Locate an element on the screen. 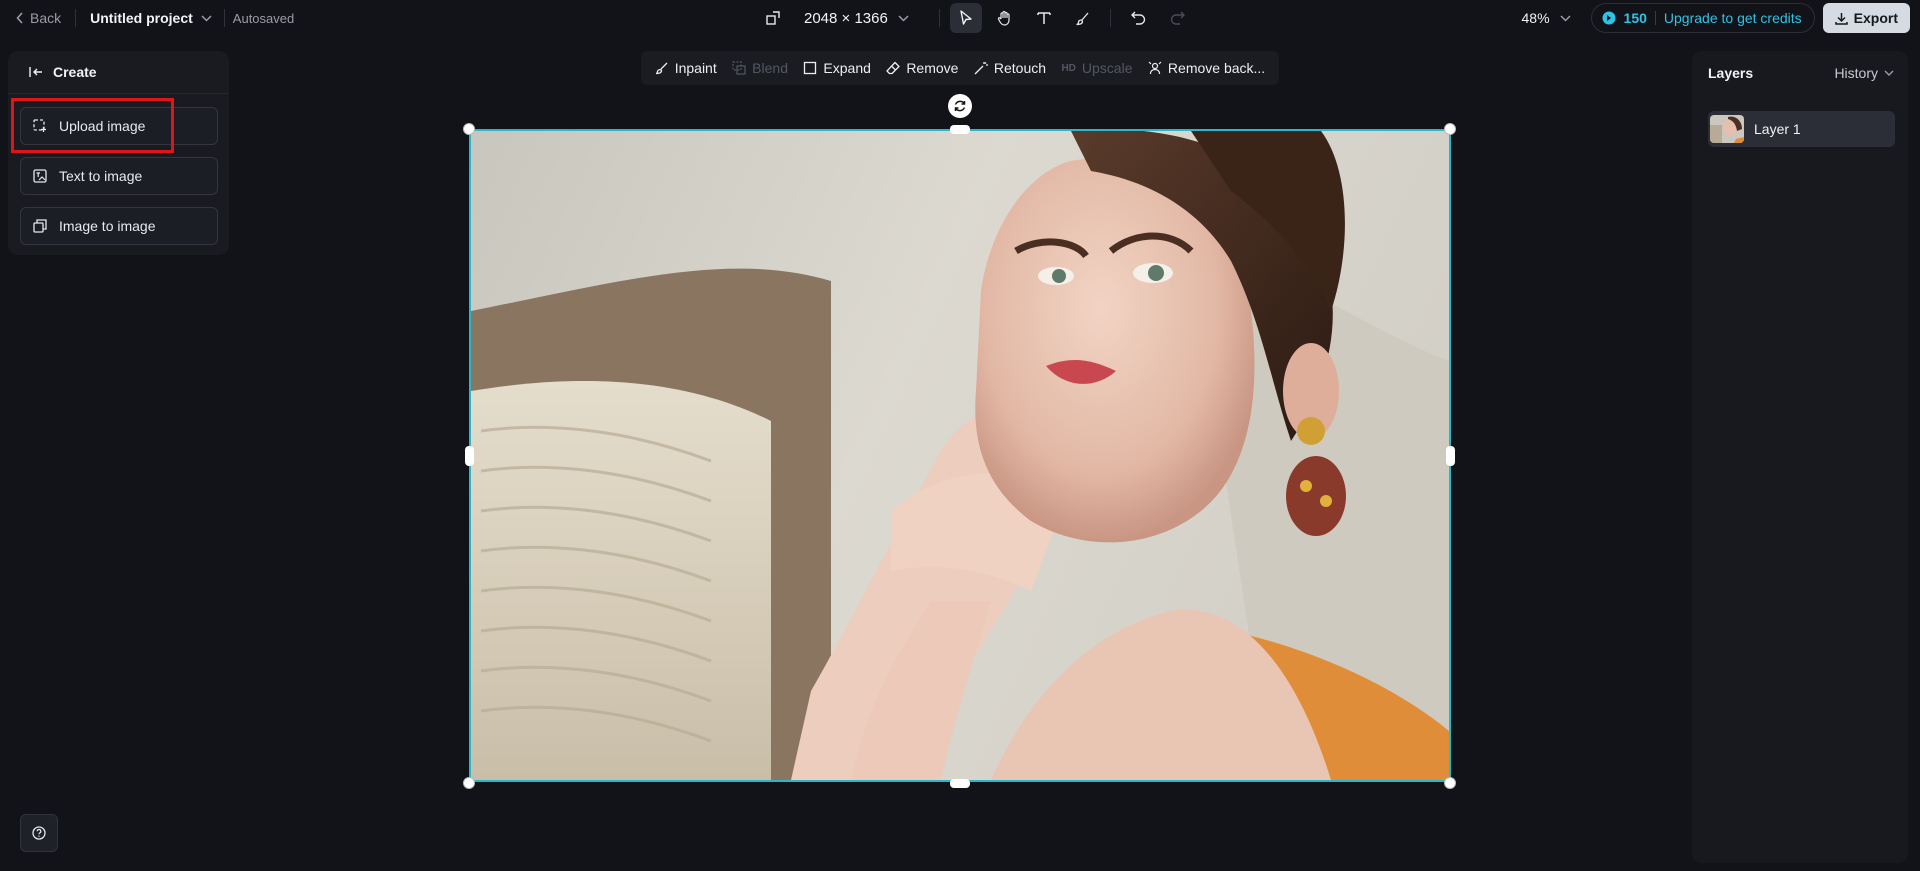  rotate-handle is located at coordinates (960, 106).